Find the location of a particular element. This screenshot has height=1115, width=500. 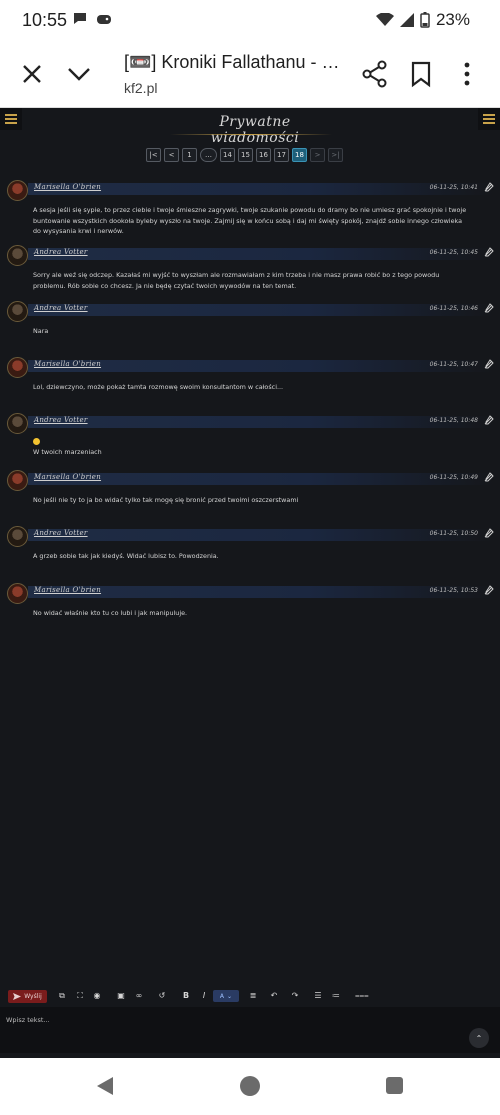

text-color-label: A is located at coordinates (222, 996).